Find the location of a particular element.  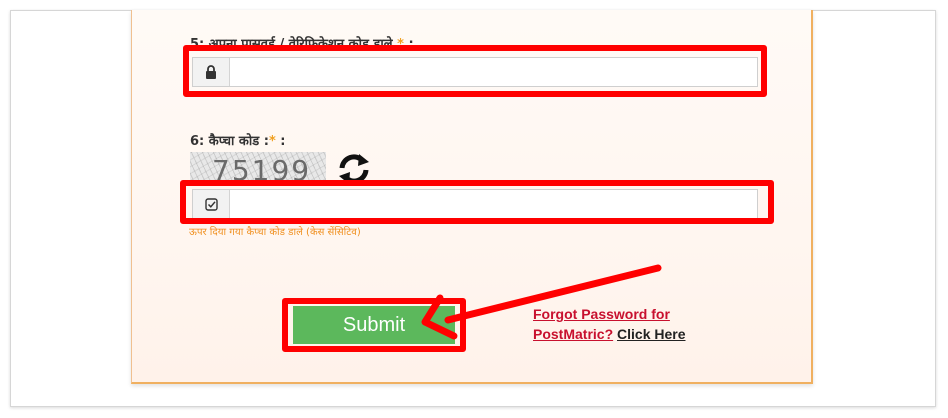

password-field is located at coordinates (475, 72).